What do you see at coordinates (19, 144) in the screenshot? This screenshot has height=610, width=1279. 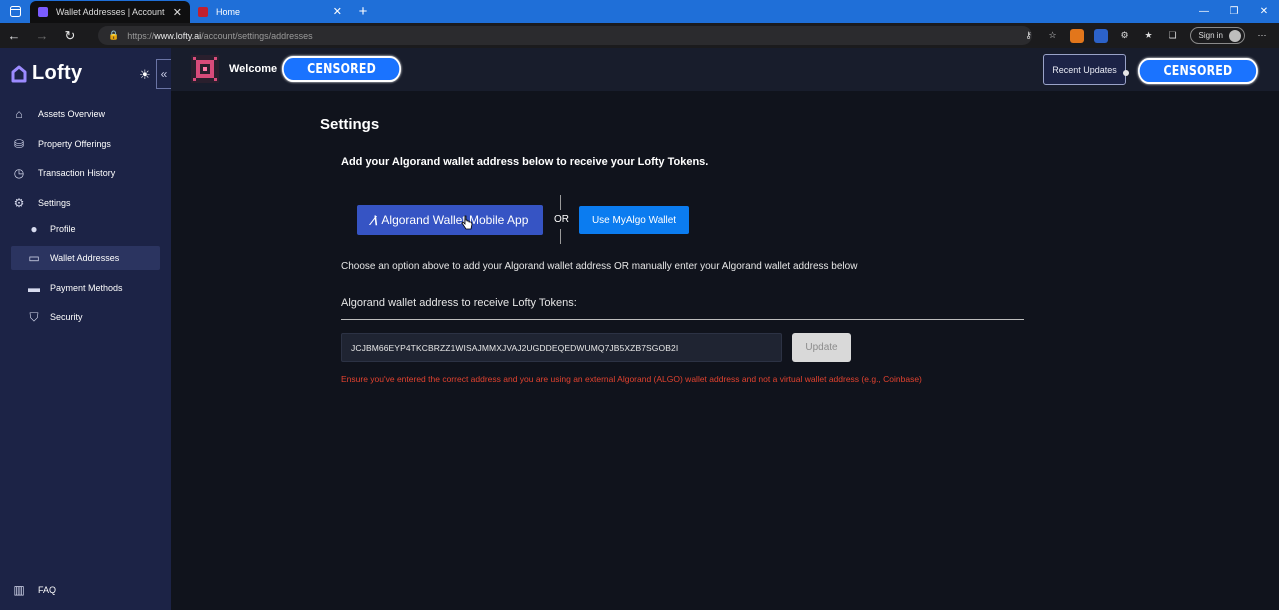 I see `coins-icon: ⛁` at bounding box center [19, 144].